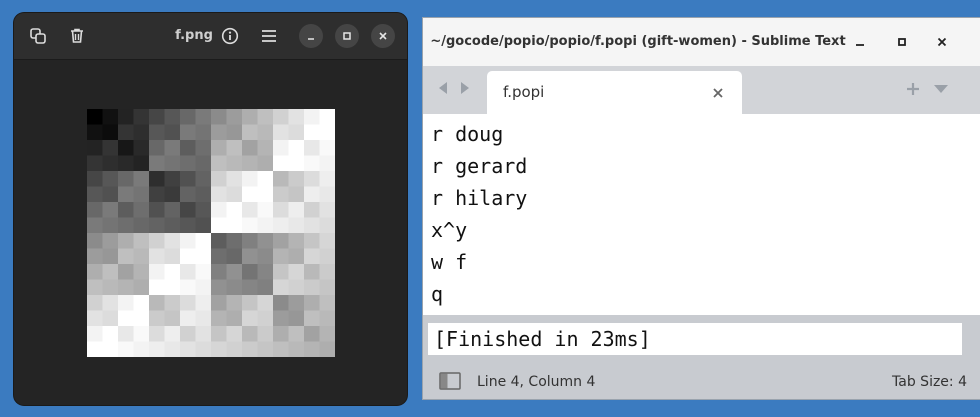 The height and width of the screenshot is (417, 980). Describe the element at coordinates (465, 88) in the screenshot. I see `nav-right-icon` at that location.